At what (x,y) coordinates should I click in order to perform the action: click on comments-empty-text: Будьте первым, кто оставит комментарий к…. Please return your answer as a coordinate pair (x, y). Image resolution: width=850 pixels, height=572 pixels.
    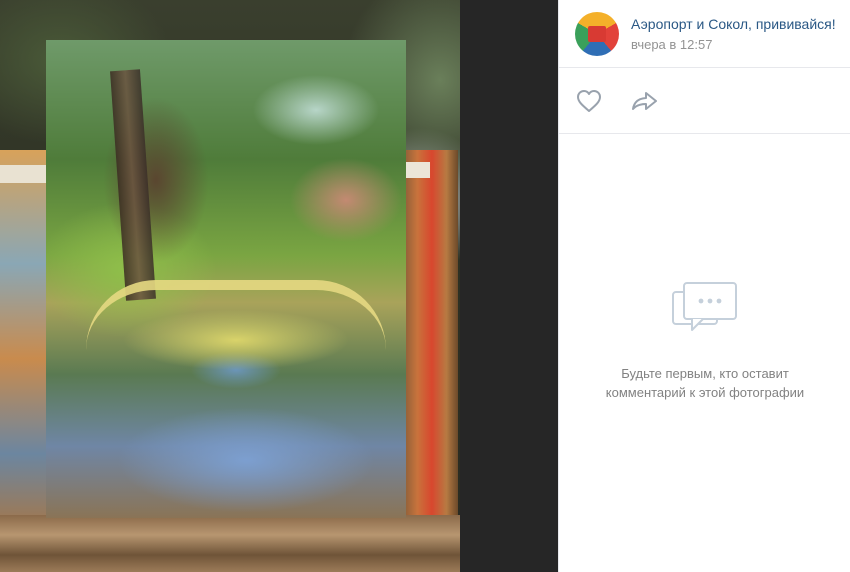
    Looking at the image, I should click on (704, 383).